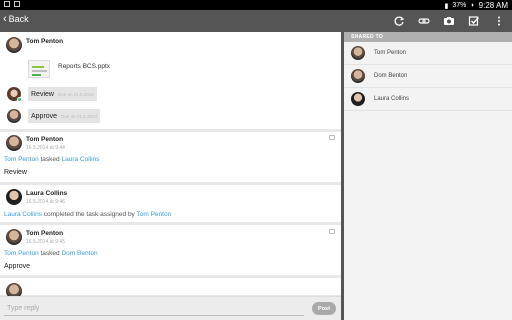 Image resolution: width=512 pixels, height=320 pixels. Describe the element at coordinates (428, 53) in the screenshot. I see `shared-person: Tom Penton` at that location.